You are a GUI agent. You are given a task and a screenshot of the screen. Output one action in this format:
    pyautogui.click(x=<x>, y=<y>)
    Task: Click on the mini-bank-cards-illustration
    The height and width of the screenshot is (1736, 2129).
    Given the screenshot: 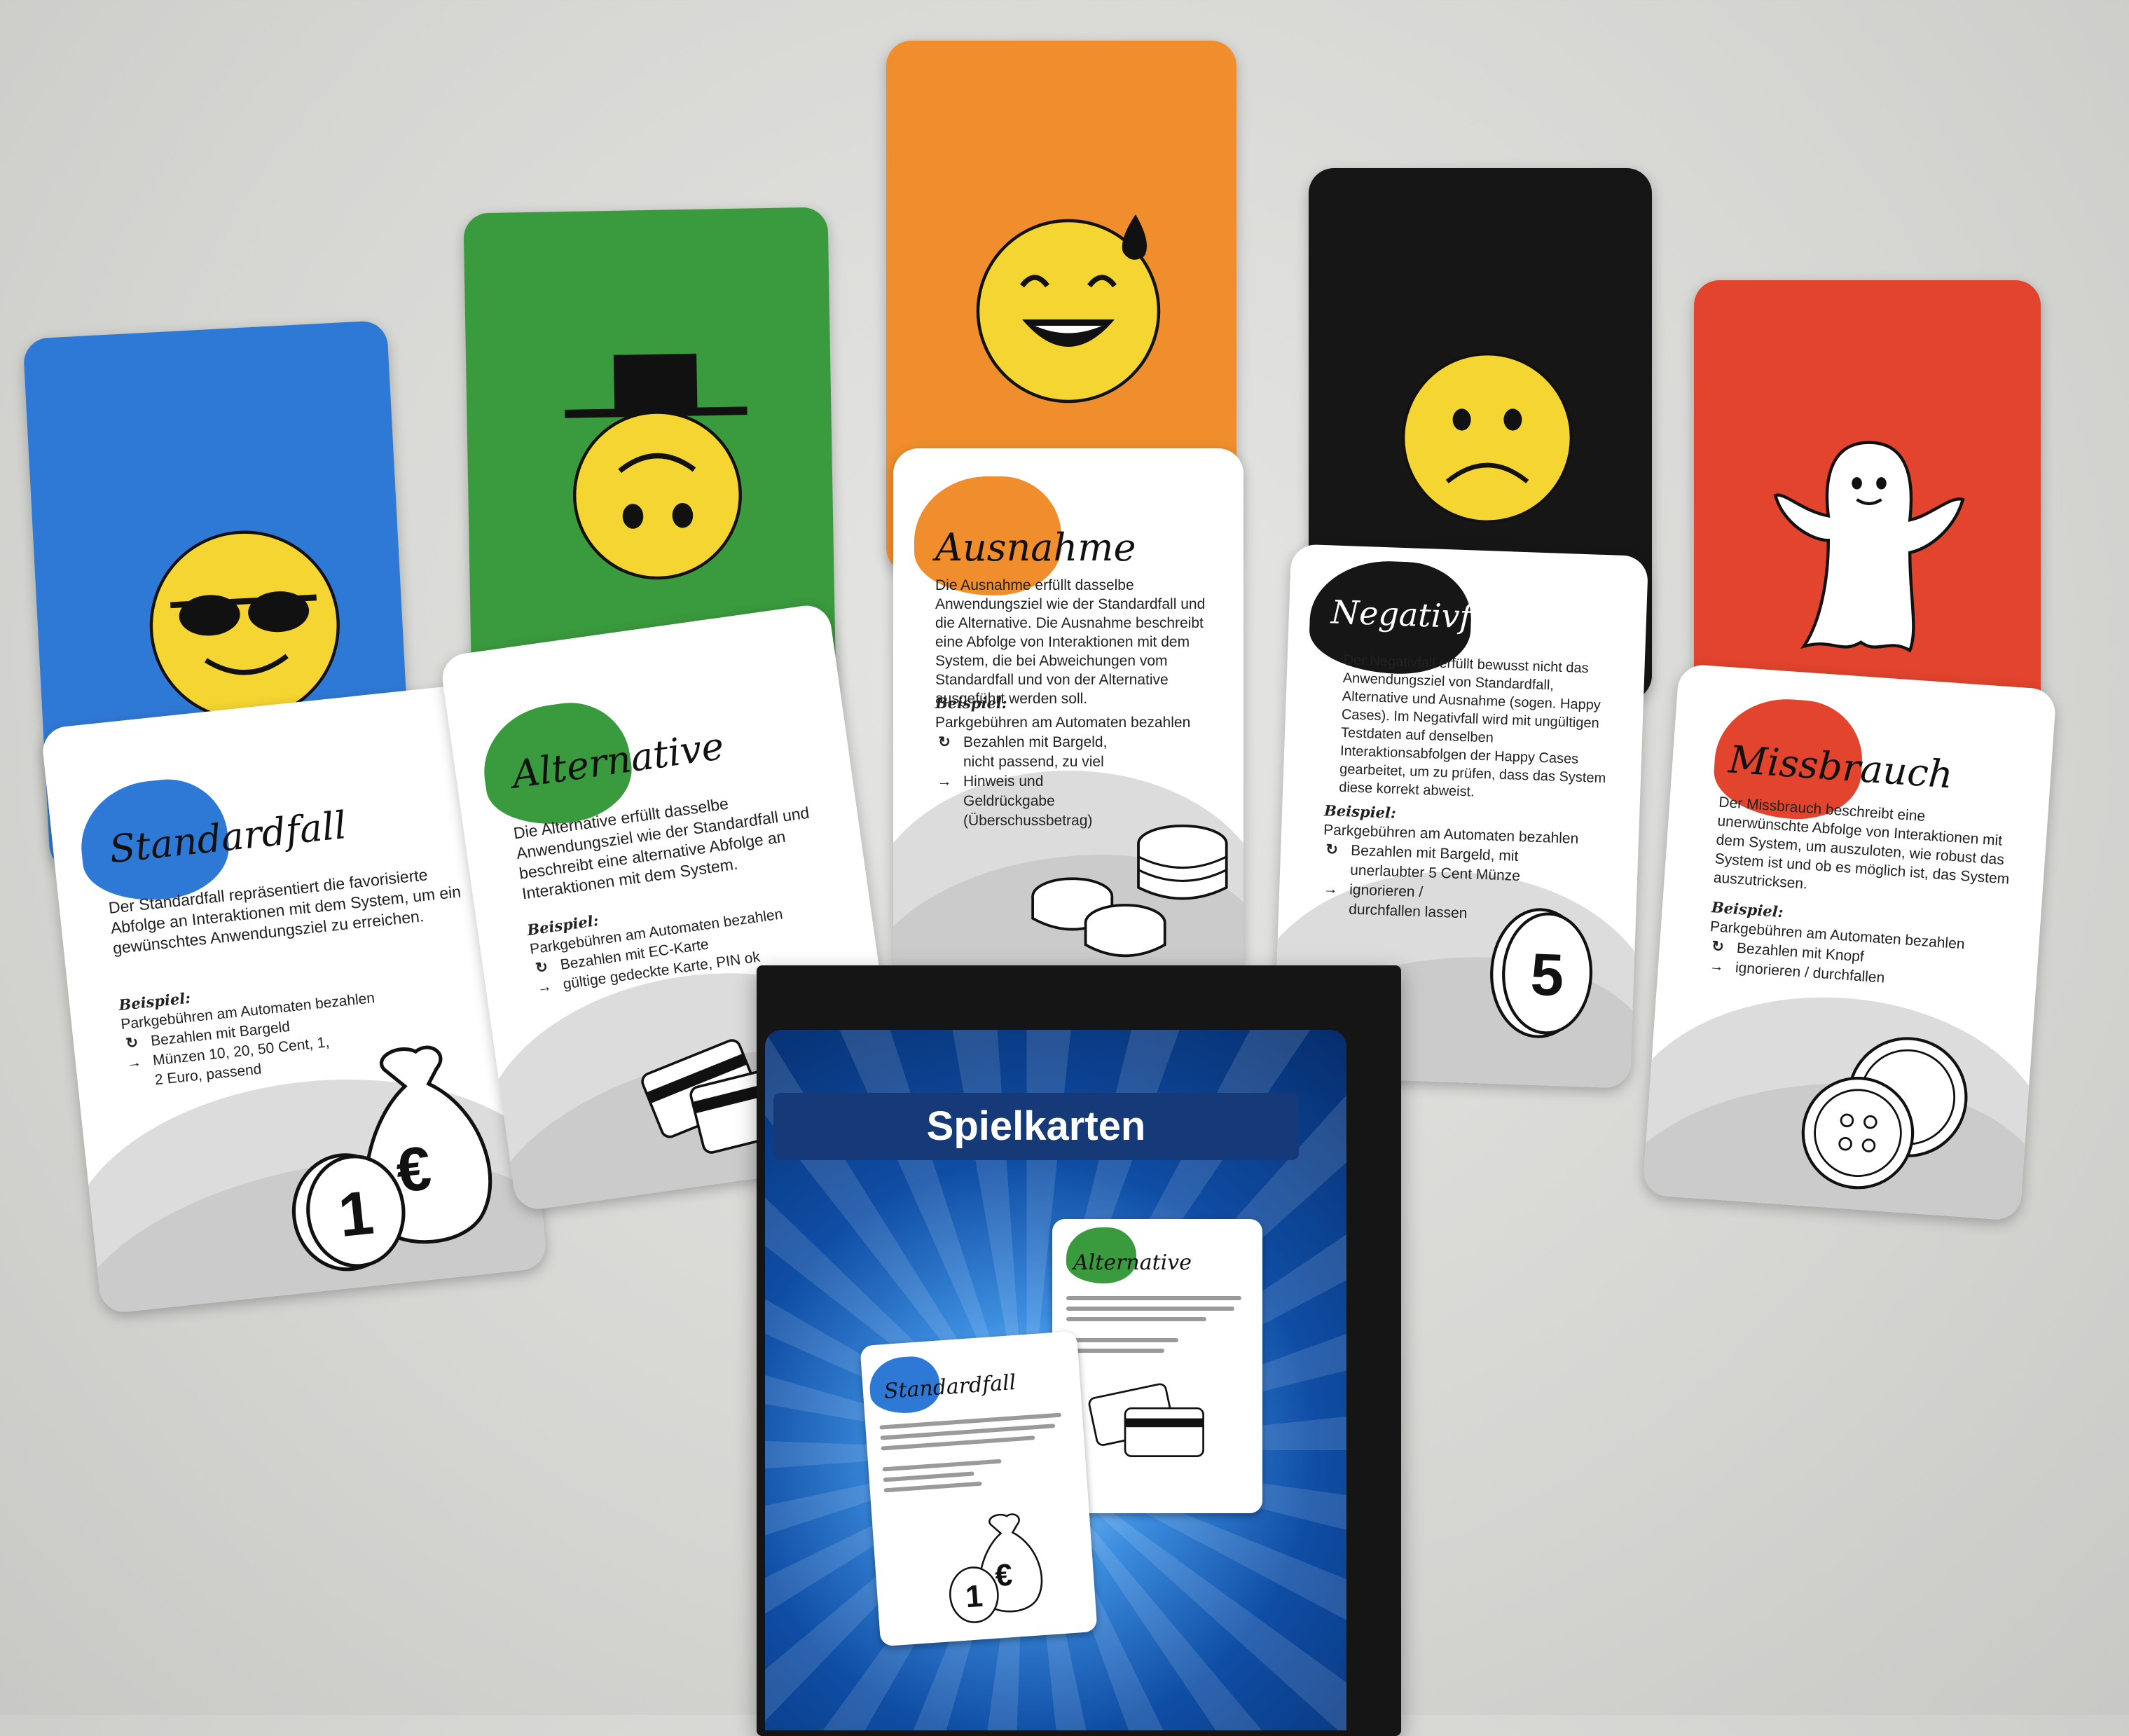 What is the action you would take?
    pyautogui.click(x=1146, y=1420)
    